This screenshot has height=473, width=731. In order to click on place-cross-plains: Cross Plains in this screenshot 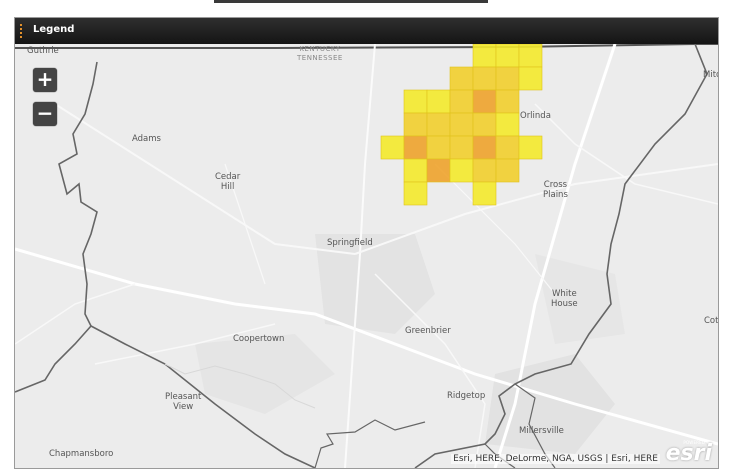, I will do `click(555, 190)`.